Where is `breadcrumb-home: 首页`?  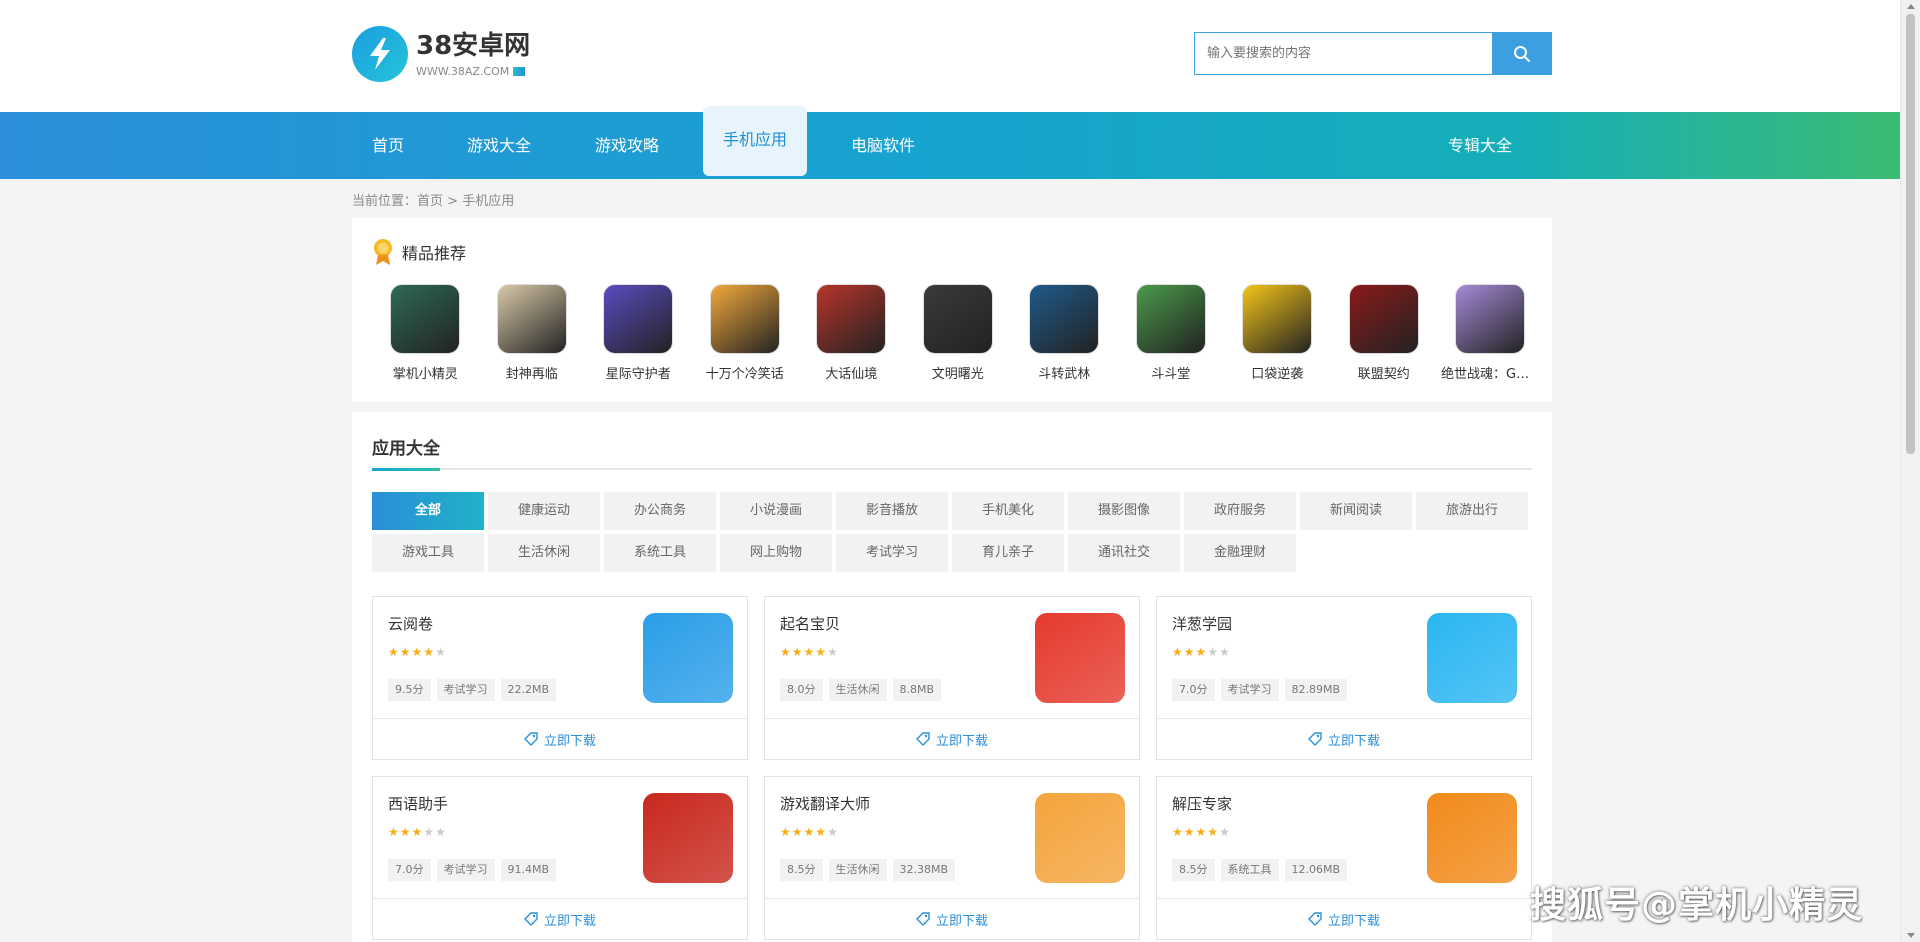 breadcrumb-home: 首页 is located at coordinates (430, 201).